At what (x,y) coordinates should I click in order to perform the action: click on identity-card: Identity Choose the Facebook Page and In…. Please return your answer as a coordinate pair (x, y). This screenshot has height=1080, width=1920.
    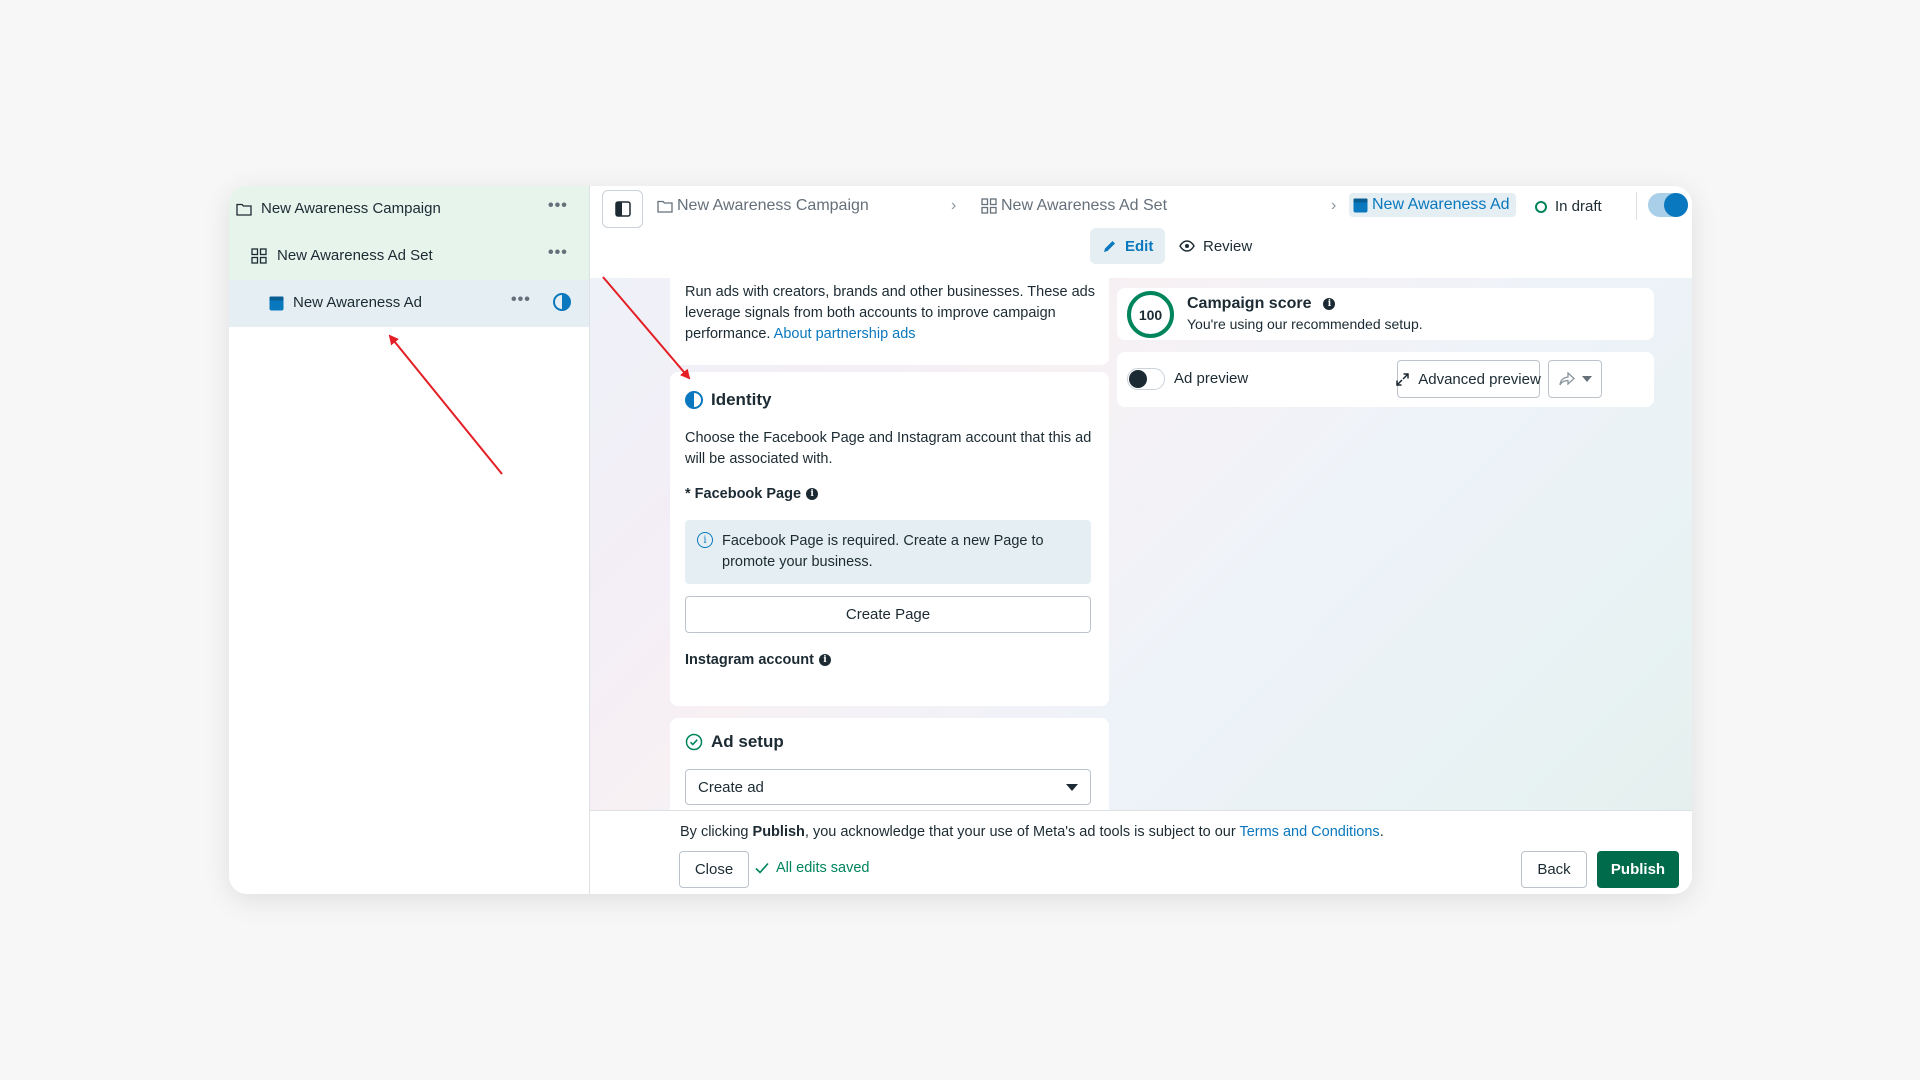
    Looking at the image, I should click on (889, 539).